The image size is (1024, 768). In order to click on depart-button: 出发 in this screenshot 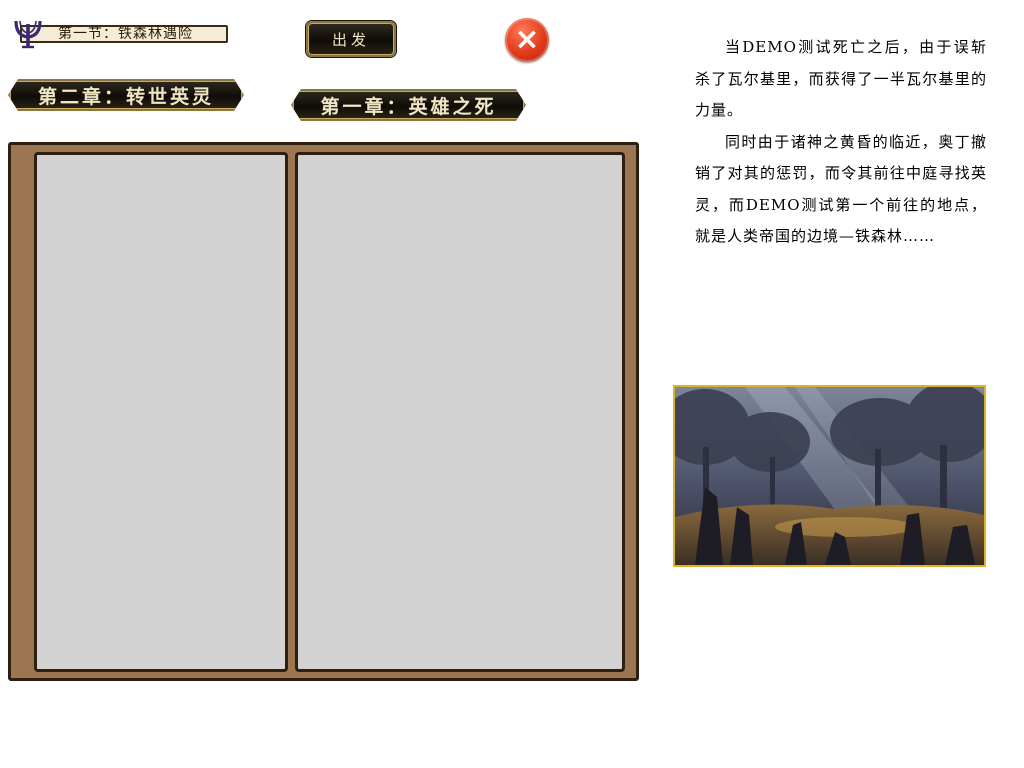, I will do `click(351, 39)`.